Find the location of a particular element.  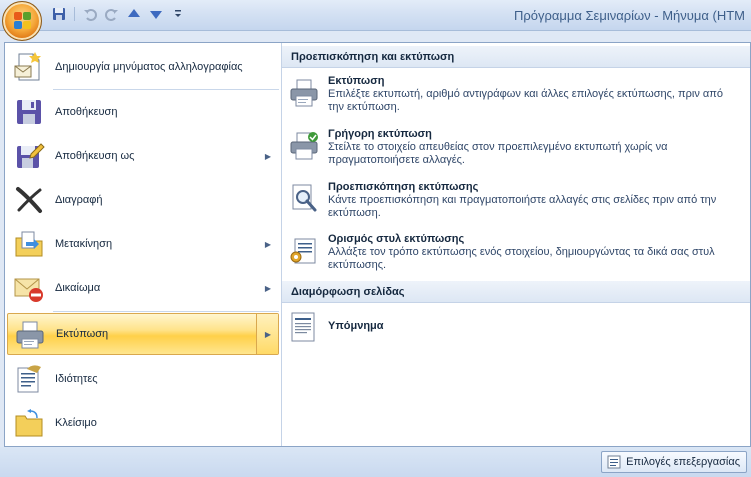

printer-icon is located at coordinates (304, 93).